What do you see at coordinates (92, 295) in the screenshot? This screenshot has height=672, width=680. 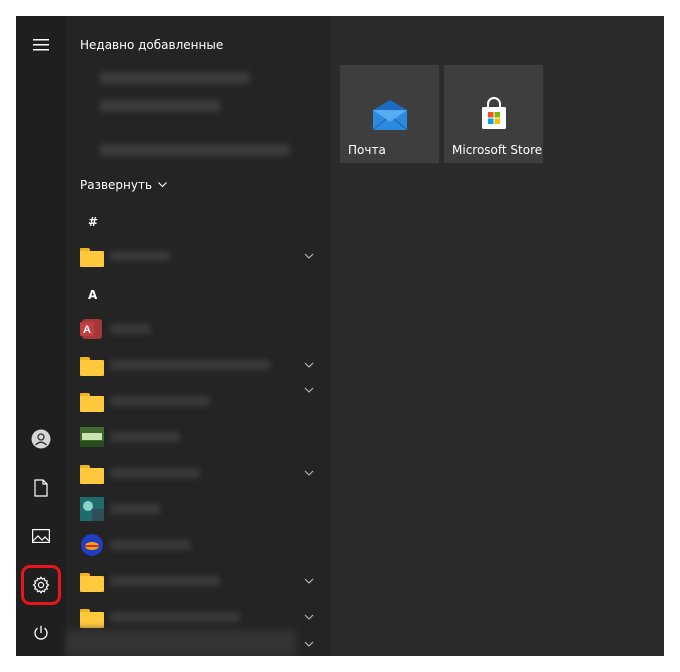 I see `group-header-a: A` at bounding box center [92, 295].